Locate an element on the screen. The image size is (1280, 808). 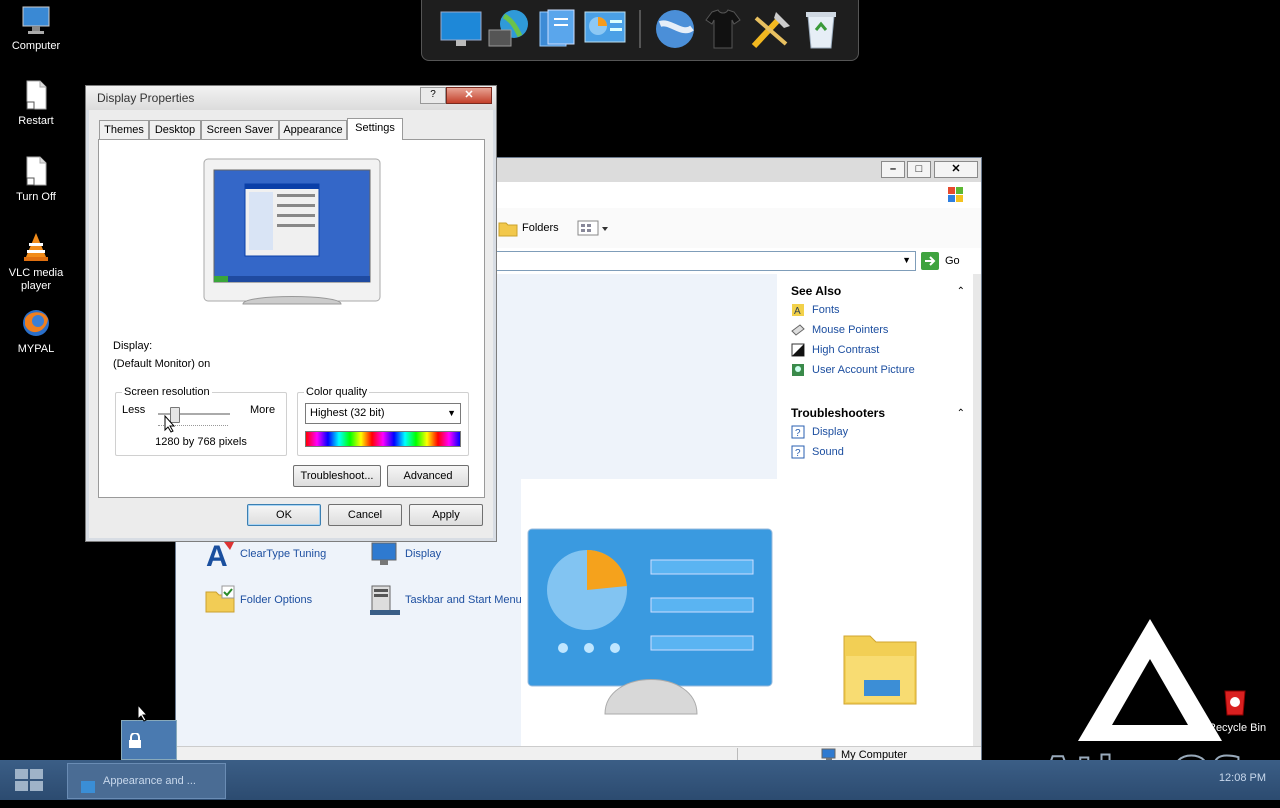
maximize-button: □ is located at coordinates (919, 169).